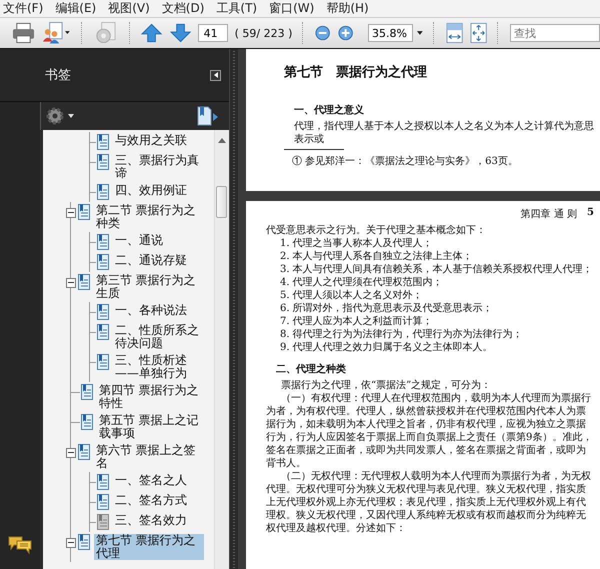 The height and width of the screenshot is (569, 600). Describe the element at coordinates (183, 8) in the screenshot. I see `menu-item: 文档(D)` at that location.